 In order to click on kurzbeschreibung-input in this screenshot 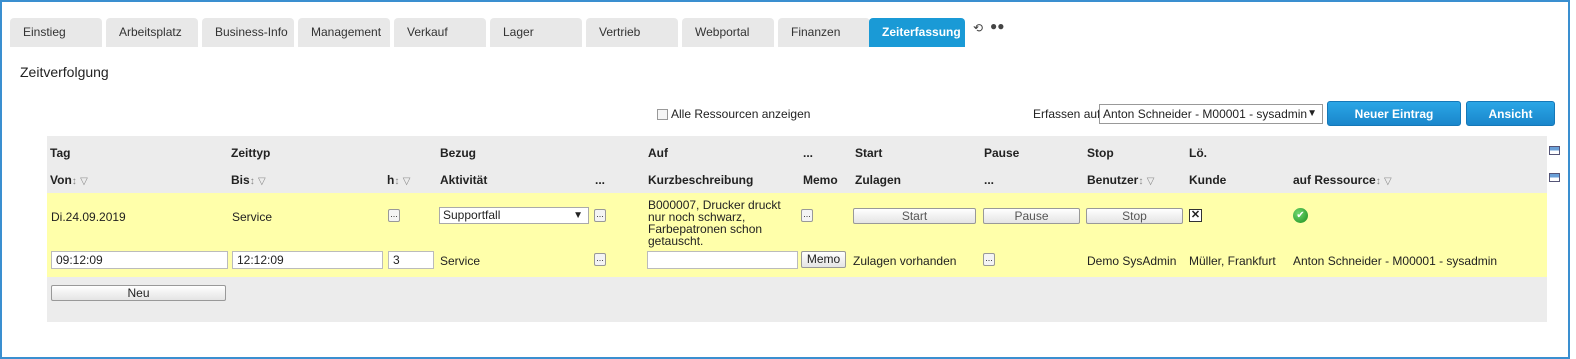, I will do `click(722, 260)`.